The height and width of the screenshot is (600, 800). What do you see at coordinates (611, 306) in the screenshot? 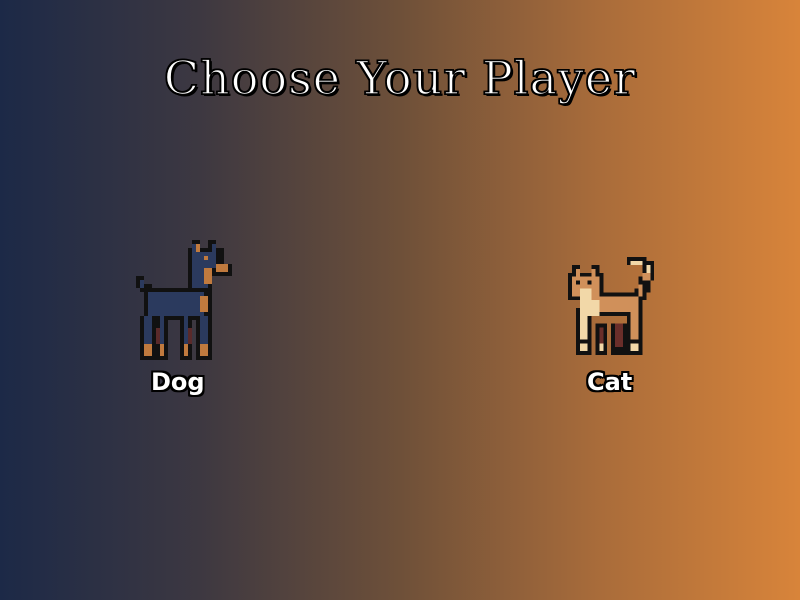
I see `cat-sprite-icon` at bounding box center [611, 306].